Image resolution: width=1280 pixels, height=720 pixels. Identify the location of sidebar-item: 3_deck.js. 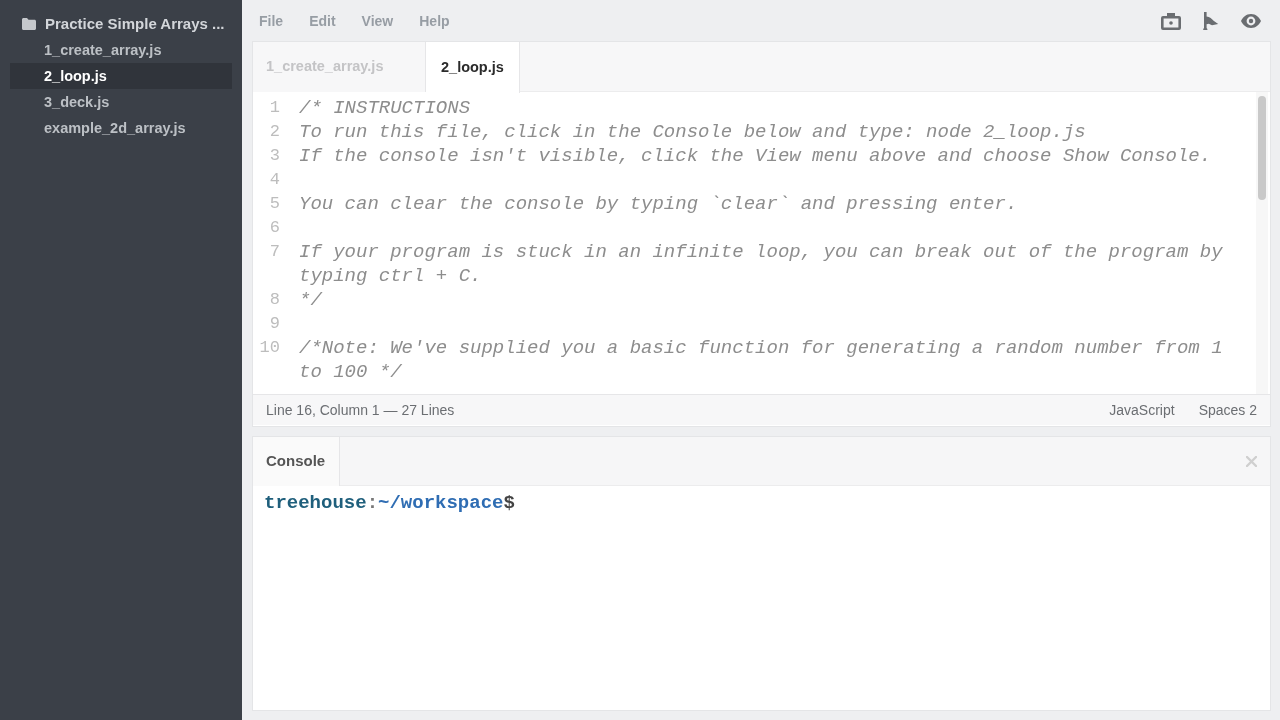
(121, 102).